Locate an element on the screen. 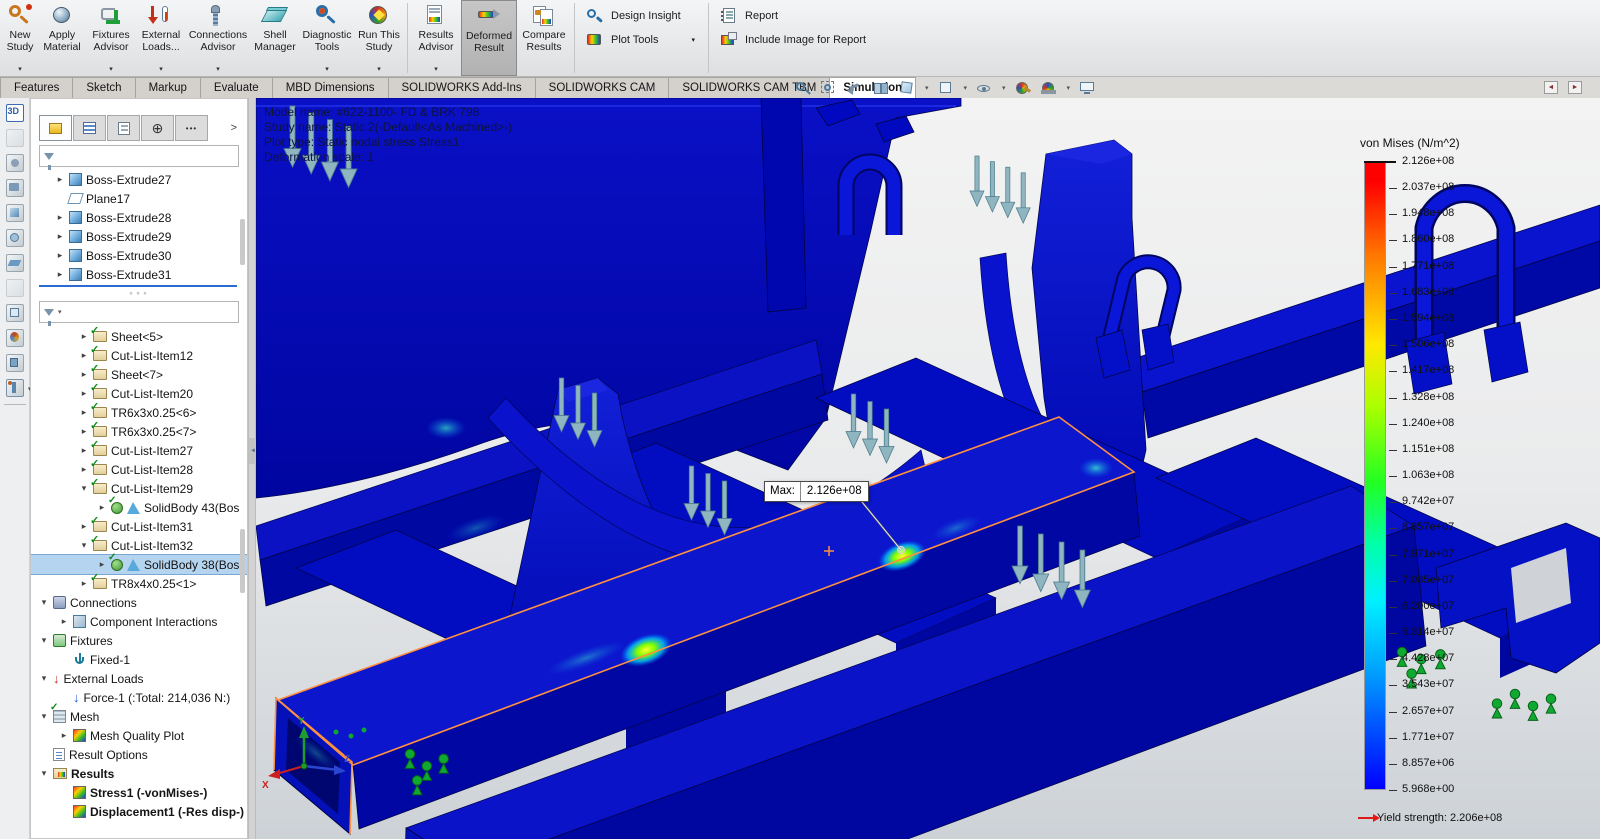  tree-item-mesh: ▾Mesh is located at coordinates (139, 714).